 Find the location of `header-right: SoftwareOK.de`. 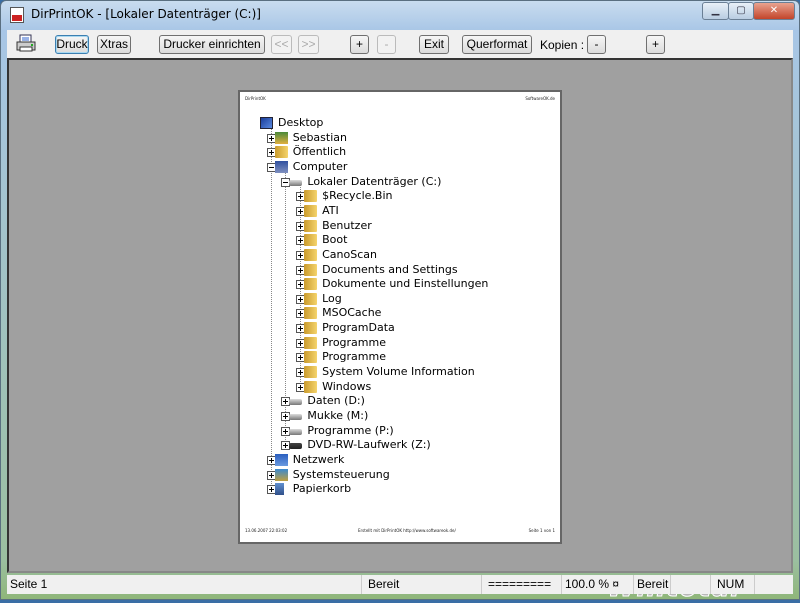

header-right: SoftwareOK.de is located at coordinates (540, 98).